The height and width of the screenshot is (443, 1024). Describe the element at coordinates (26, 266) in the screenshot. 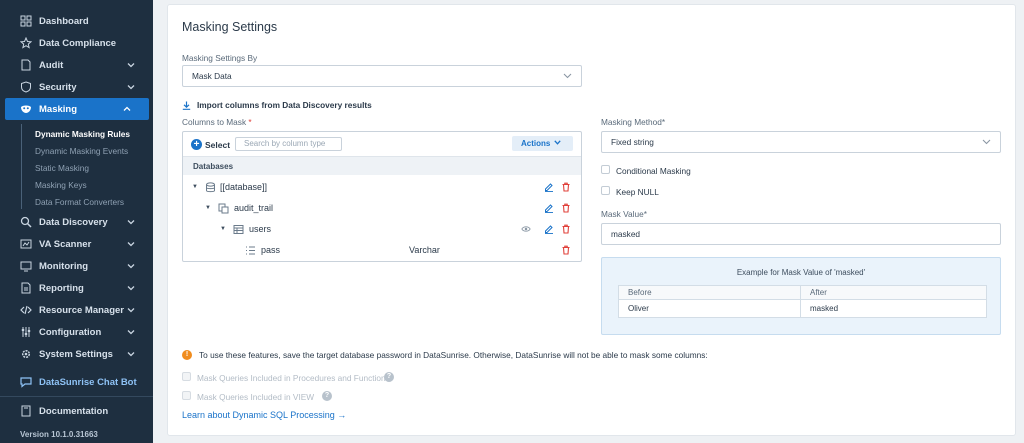

I see `monitoring-icon` at that location.